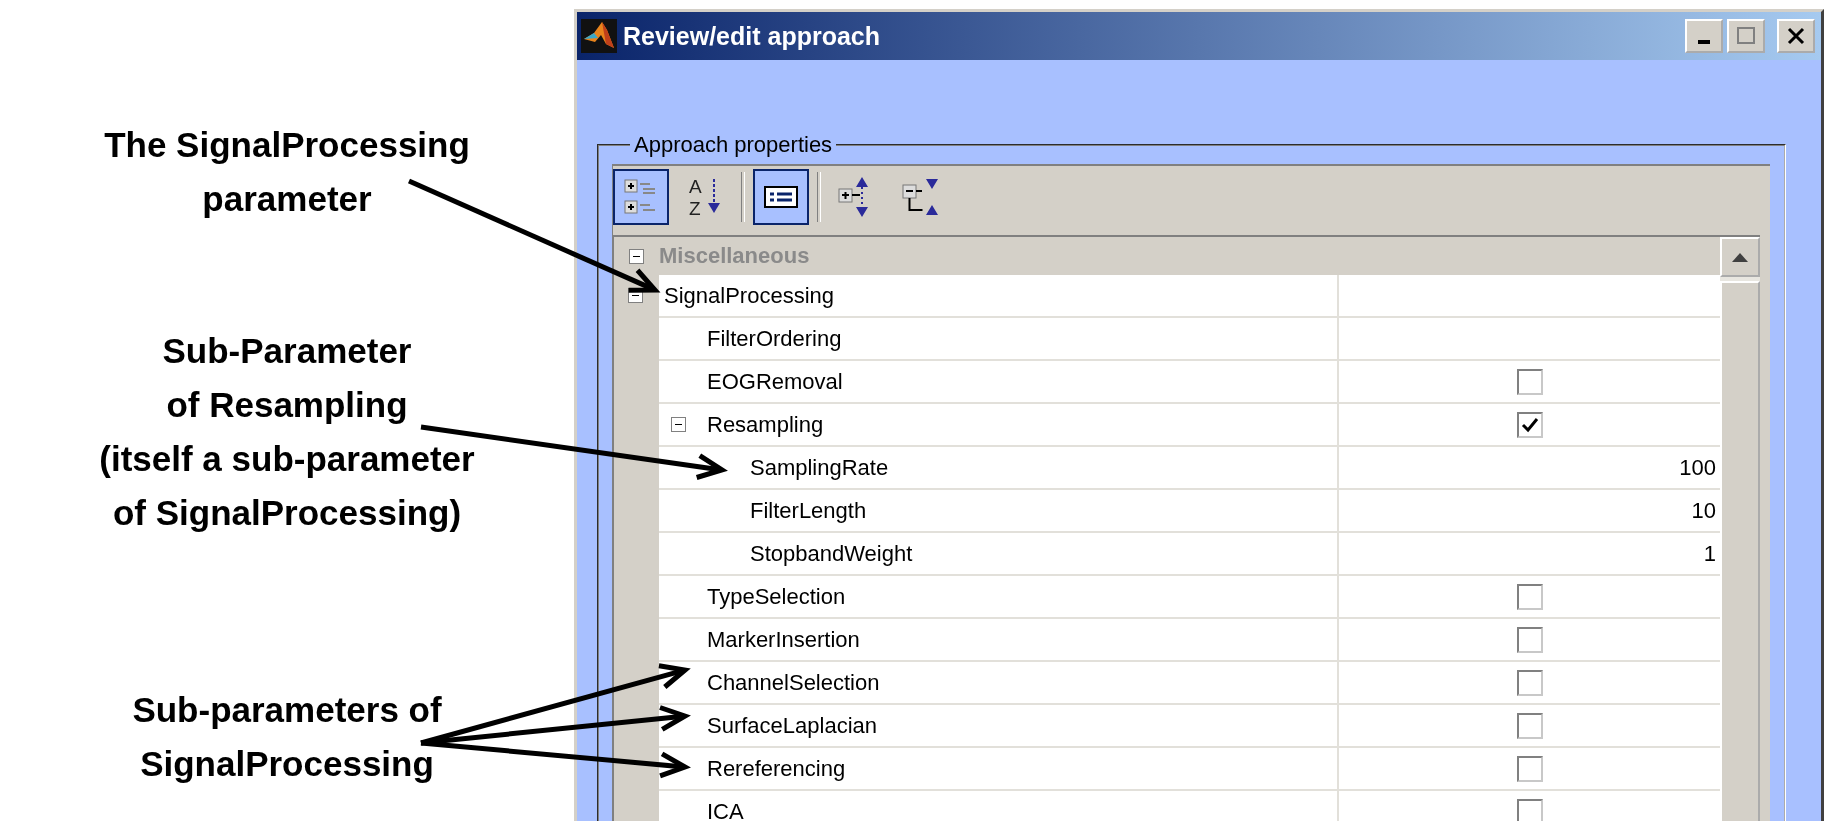  Describe the element at coordinates (783, 639) in the screenshot. I see `property-name: MarkerInsertion` at that location.